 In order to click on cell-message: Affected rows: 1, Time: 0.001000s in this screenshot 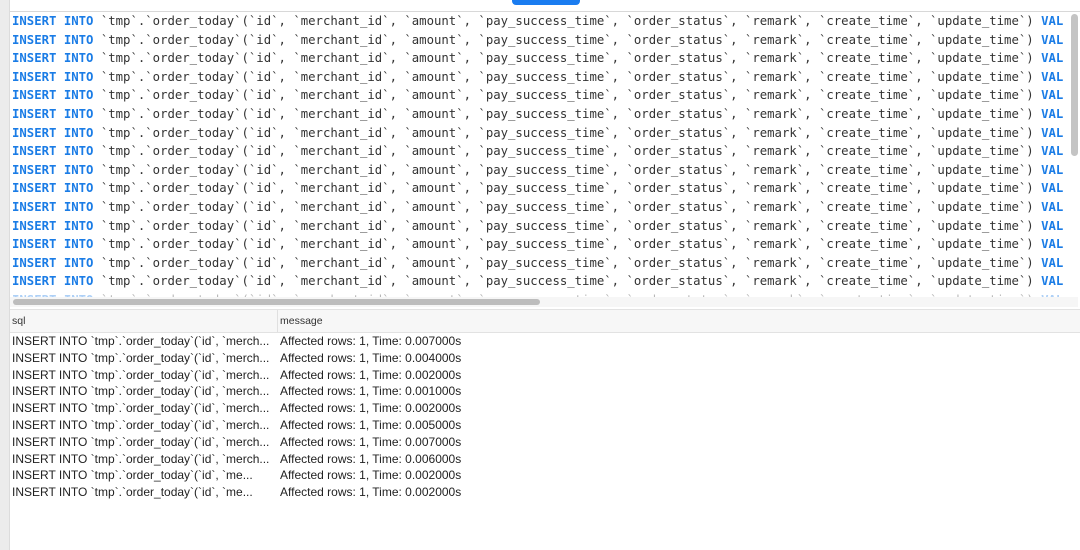, I will do `click(371, 391)`.